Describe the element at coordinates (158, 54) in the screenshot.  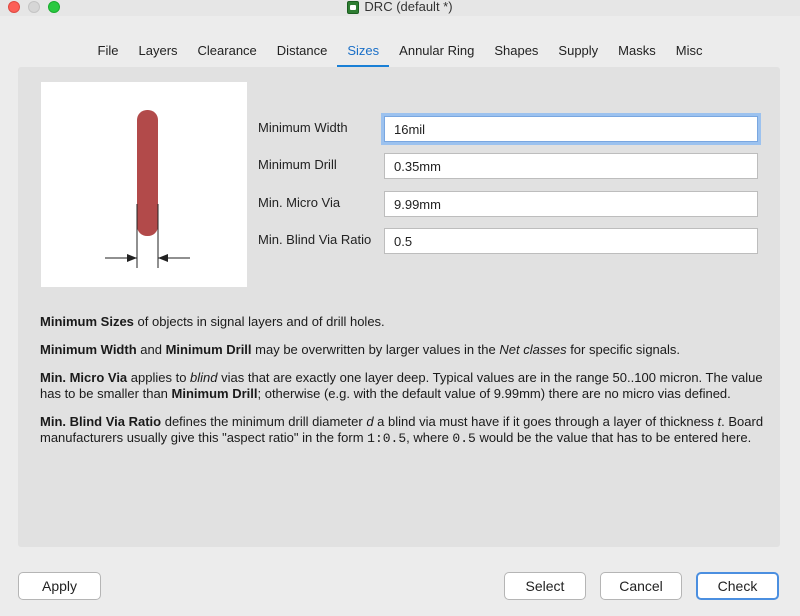
I see `tab-layers: Layers` at that location.